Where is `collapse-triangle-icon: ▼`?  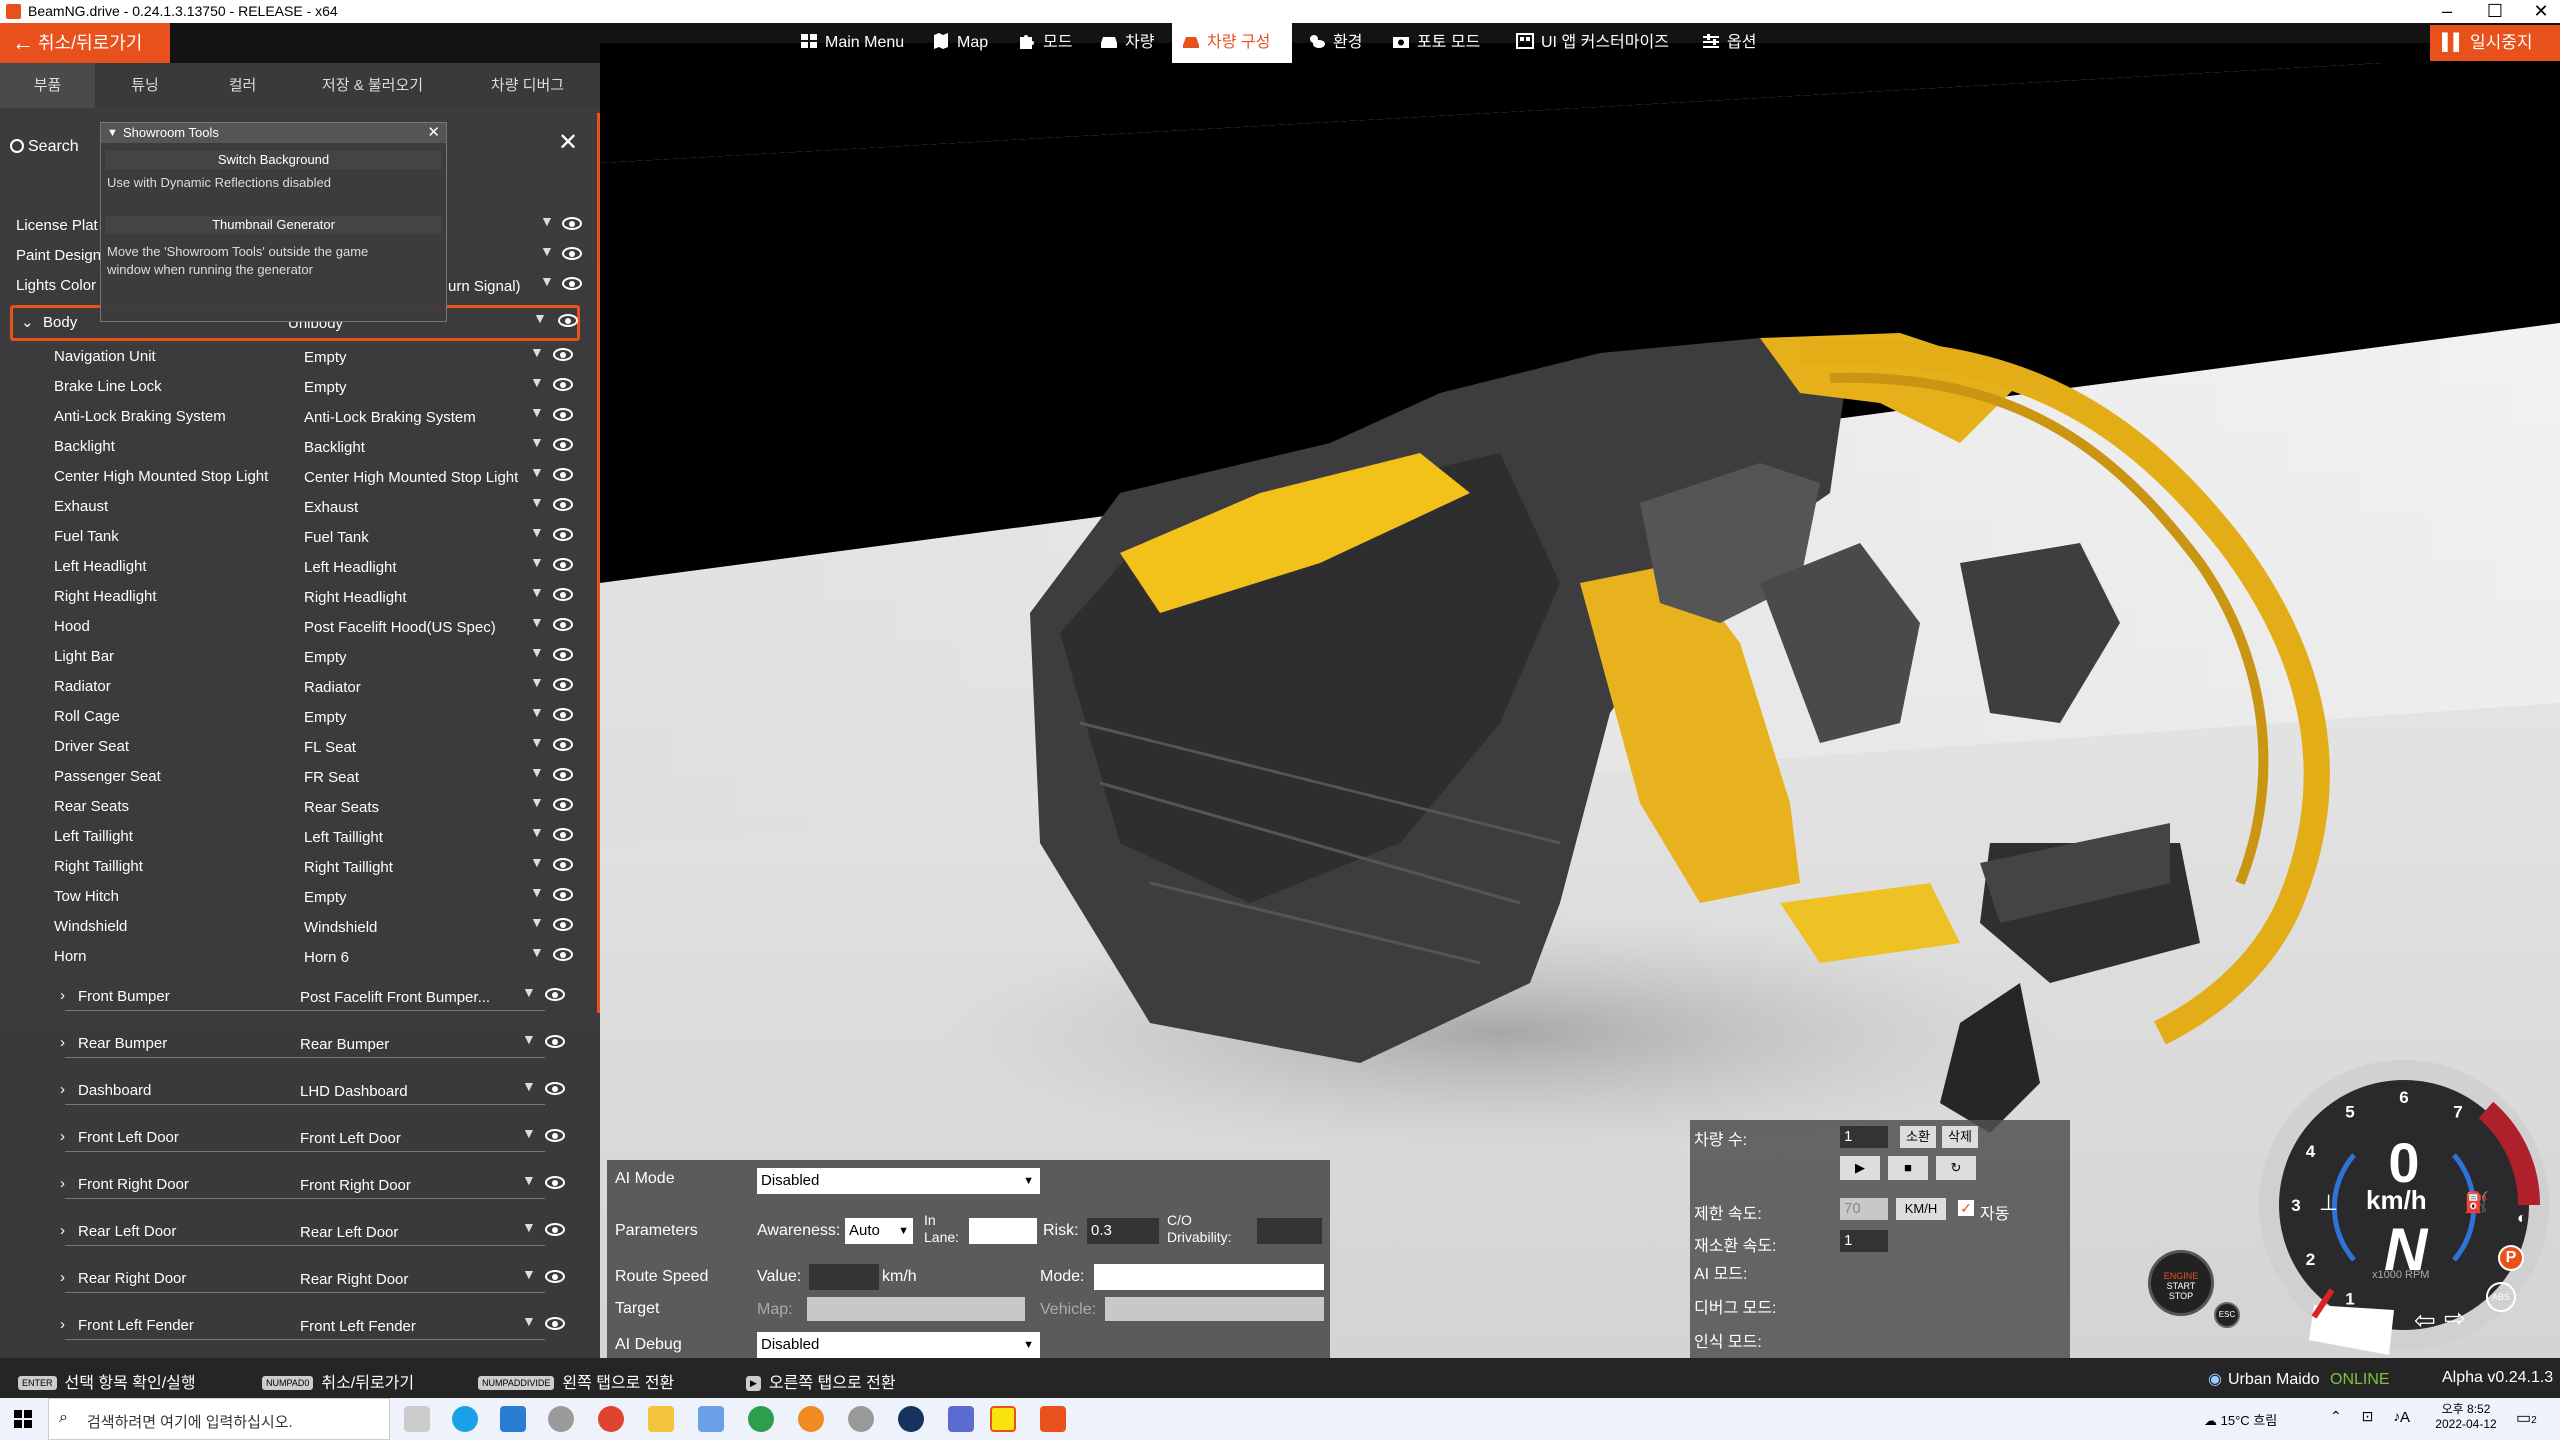
collapse-triangle-icon: ▼ is located at coordinates (112, 133).